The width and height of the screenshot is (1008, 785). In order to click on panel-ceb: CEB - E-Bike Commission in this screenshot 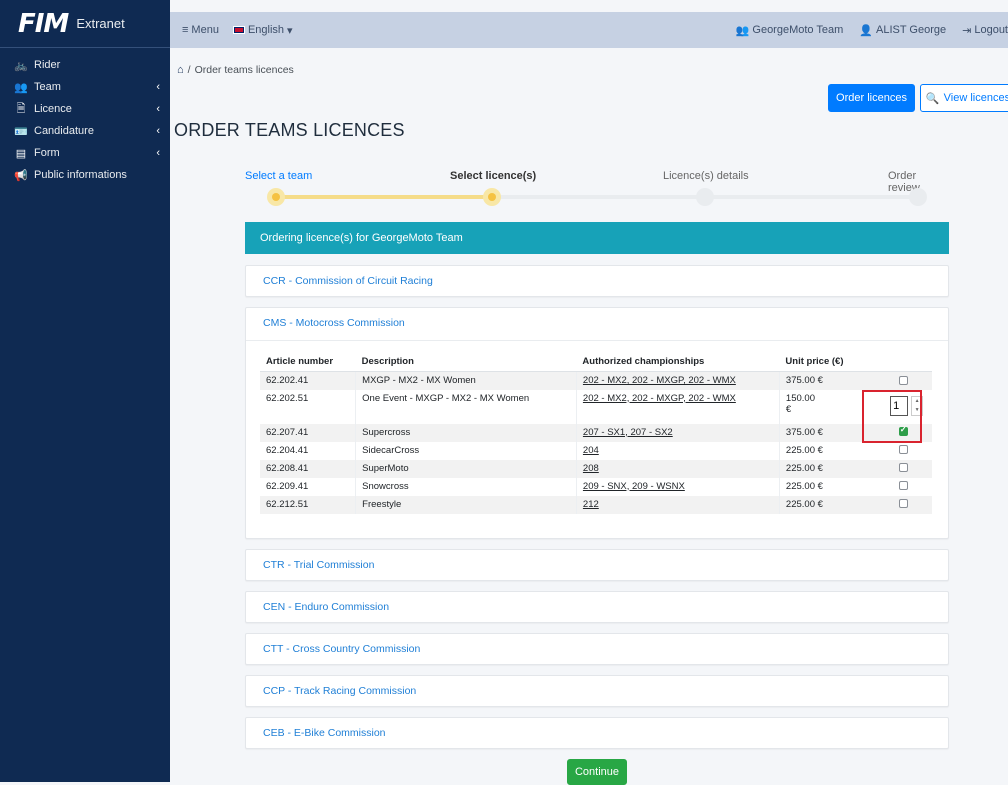, I will do `click(597, 733)`.